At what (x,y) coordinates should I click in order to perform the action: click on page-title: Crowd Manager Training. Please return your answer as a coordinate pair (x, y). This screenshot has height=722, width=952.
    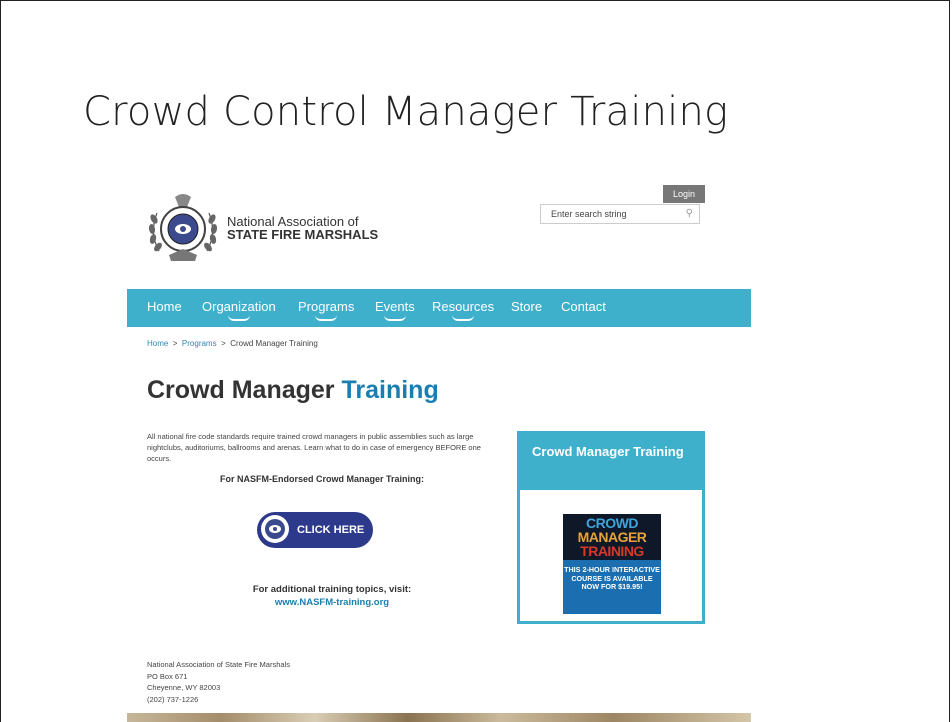
    Looking at the image, I should click on (293, 390).